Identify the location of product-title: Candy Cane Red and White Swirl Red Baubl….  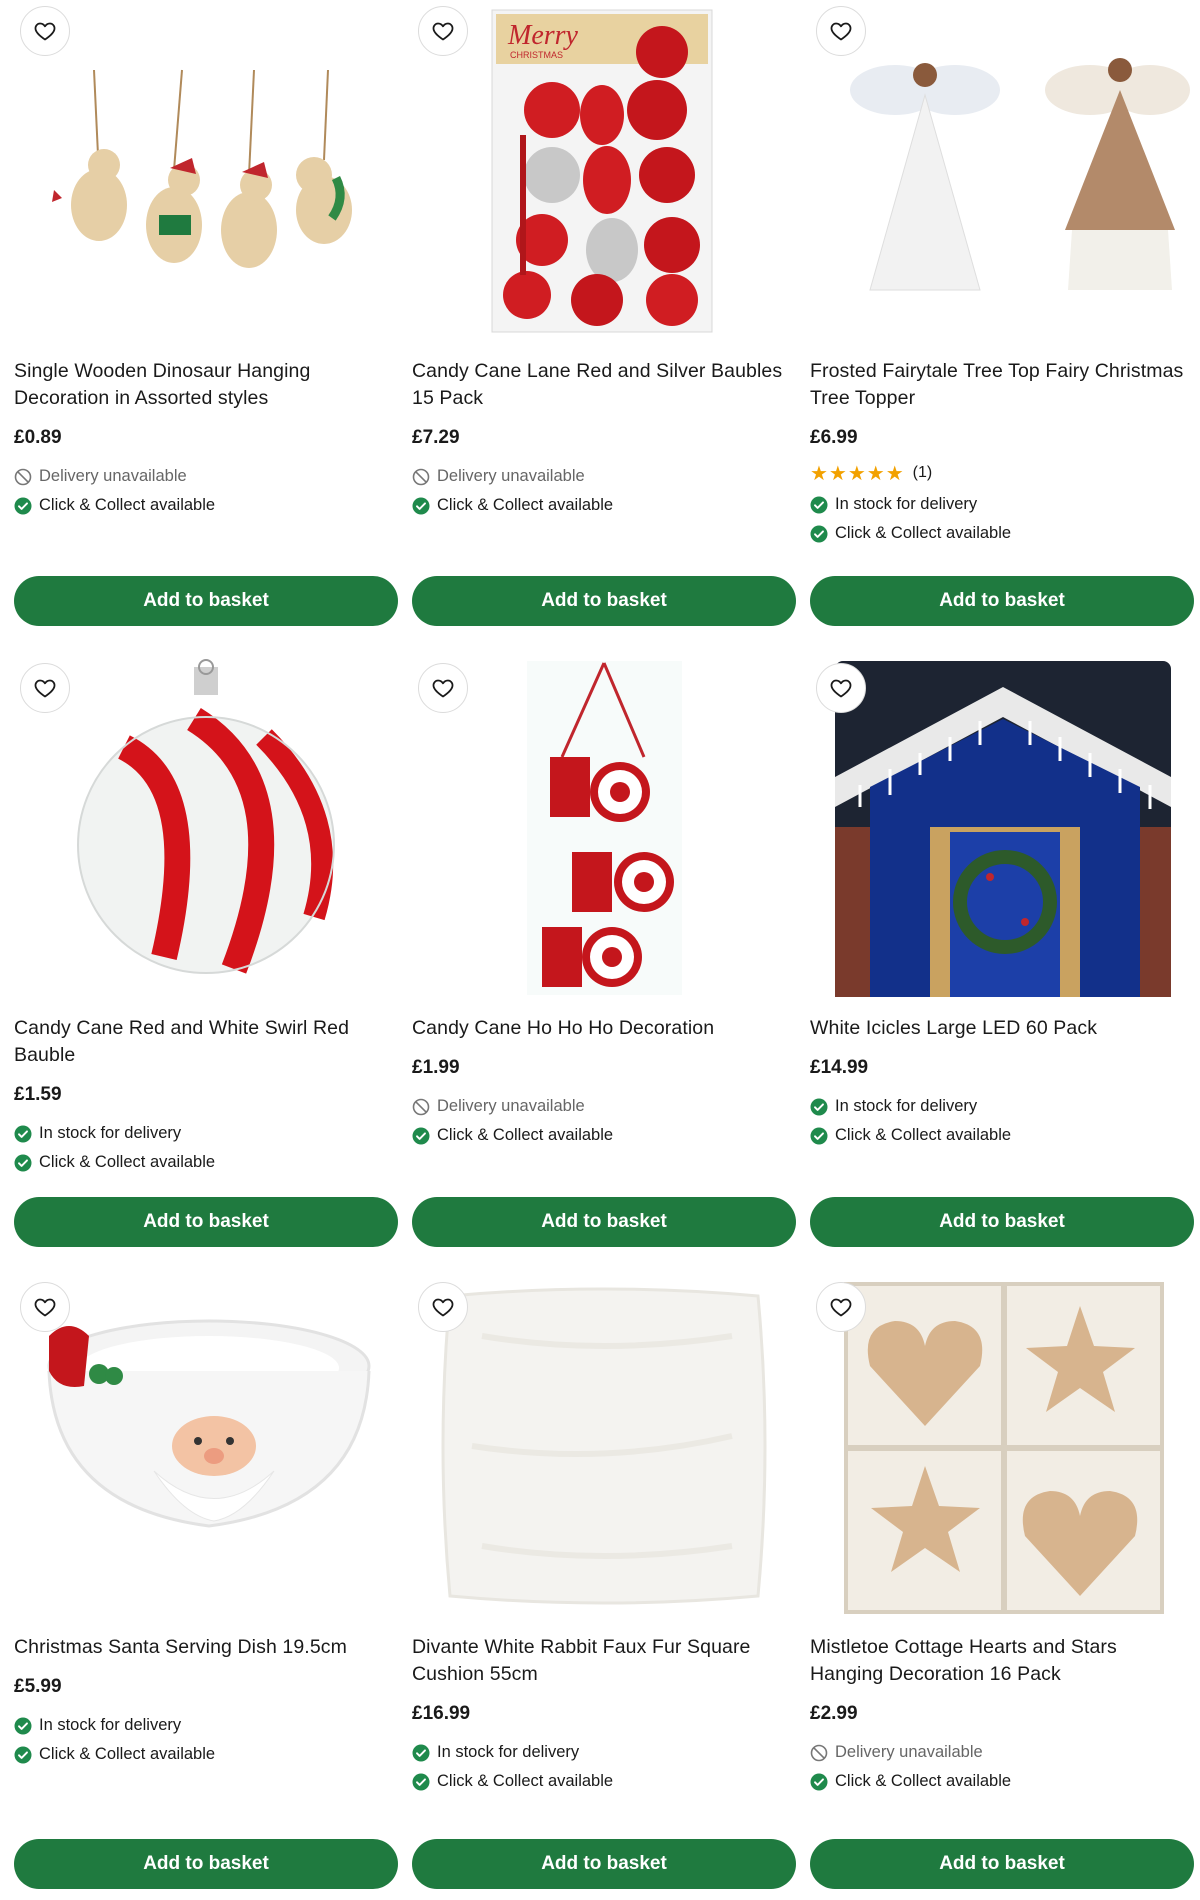
(206, 1042).